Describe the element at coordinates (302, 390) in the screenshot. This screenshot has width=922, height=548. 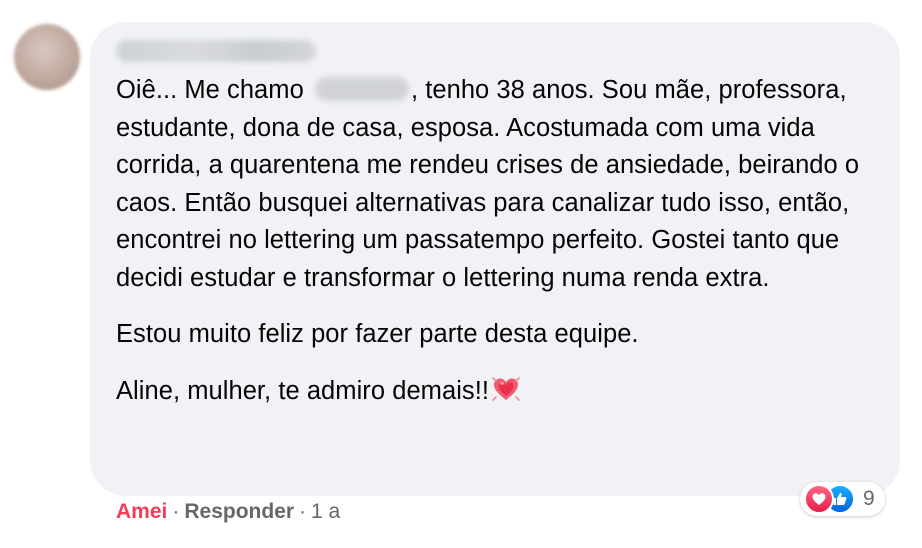
I see `comment-text-closing: Aline, mulher, te admiro demais!!` at that location.